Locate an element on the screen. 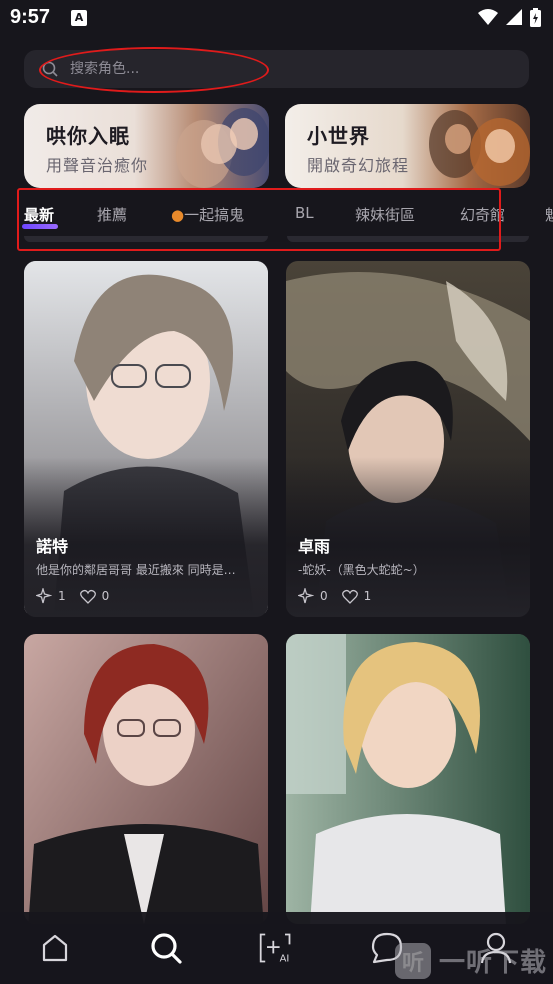  like-count: 1 is located at coordinates (367, 596).